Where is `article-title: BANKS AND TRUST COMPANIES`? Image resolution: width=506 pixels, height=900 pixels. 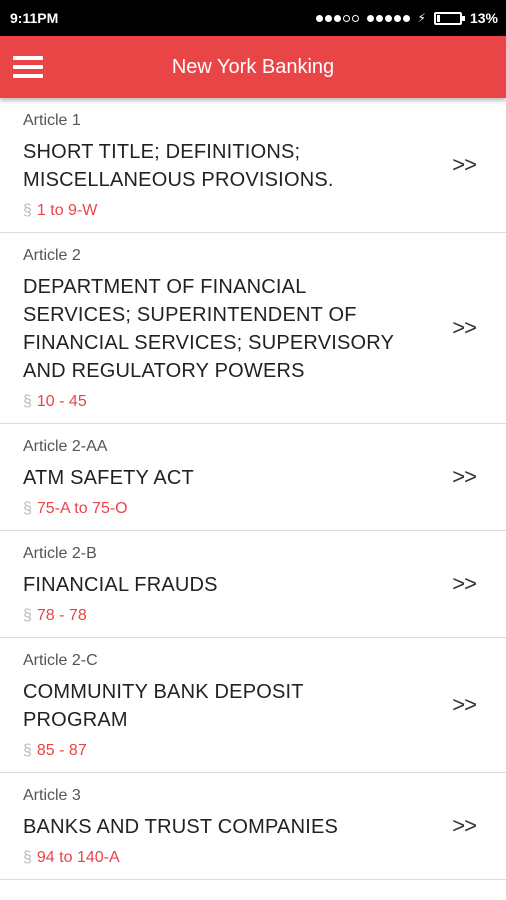 article-title: BANKS AND TRUST COMPANIES is located at coordinates (181, 827).